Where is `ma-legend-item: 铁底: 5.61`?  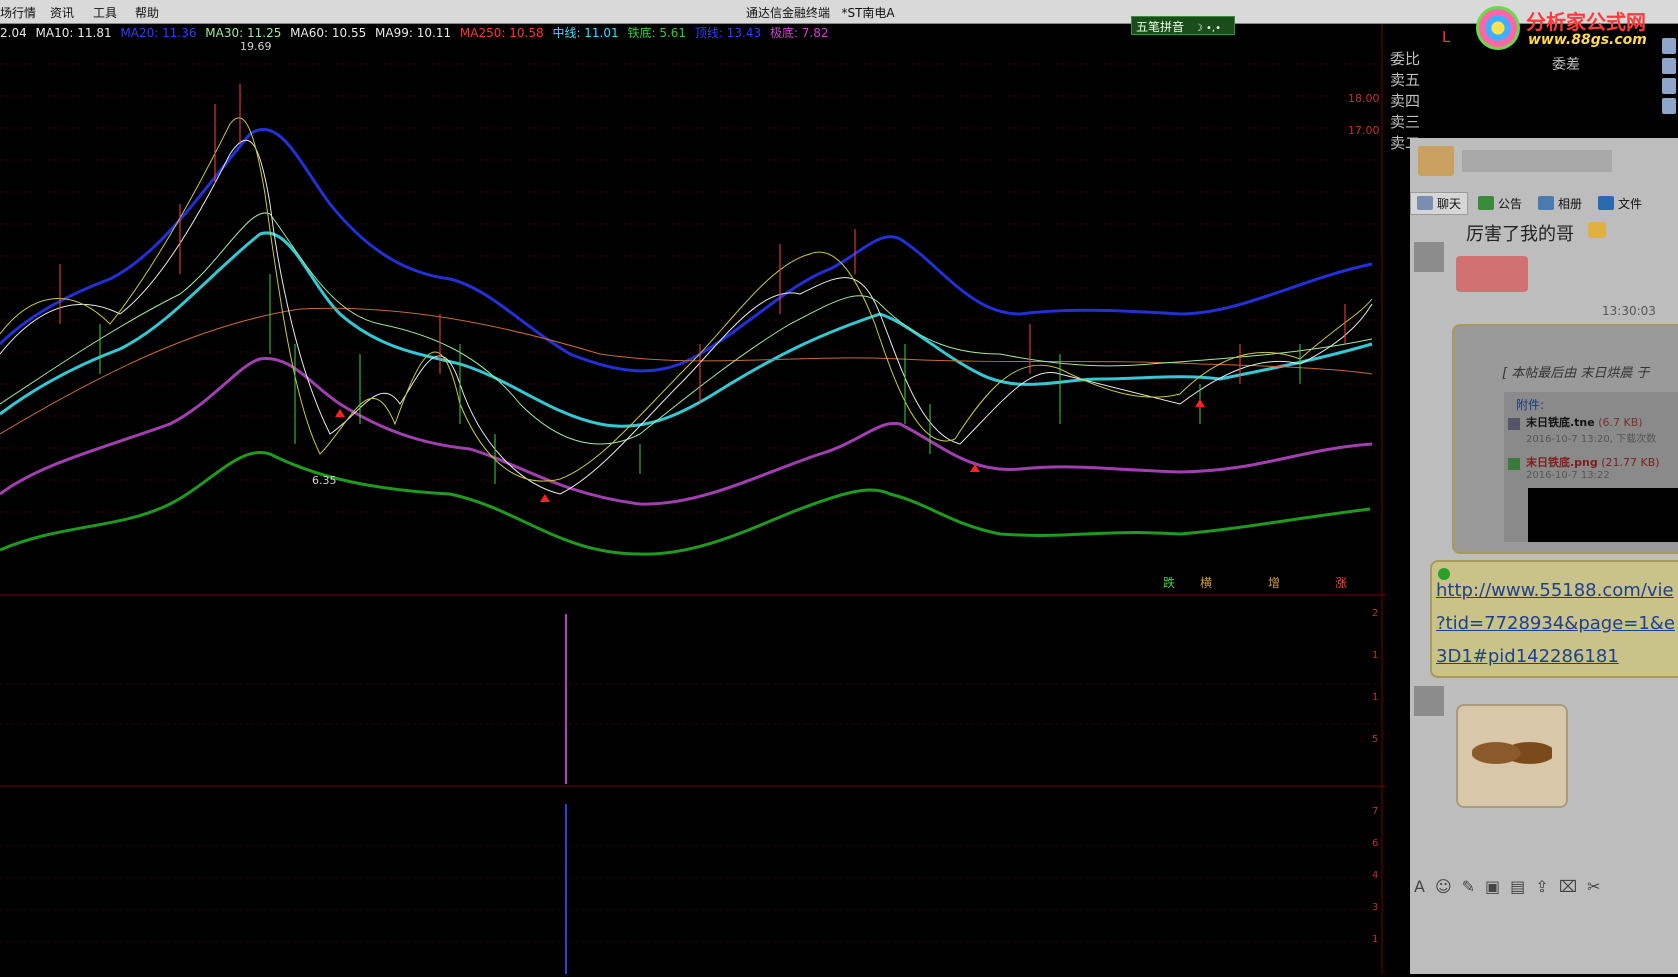 ma-legend-item: 铁底: 5.61 is located at coordinates (657, 33).